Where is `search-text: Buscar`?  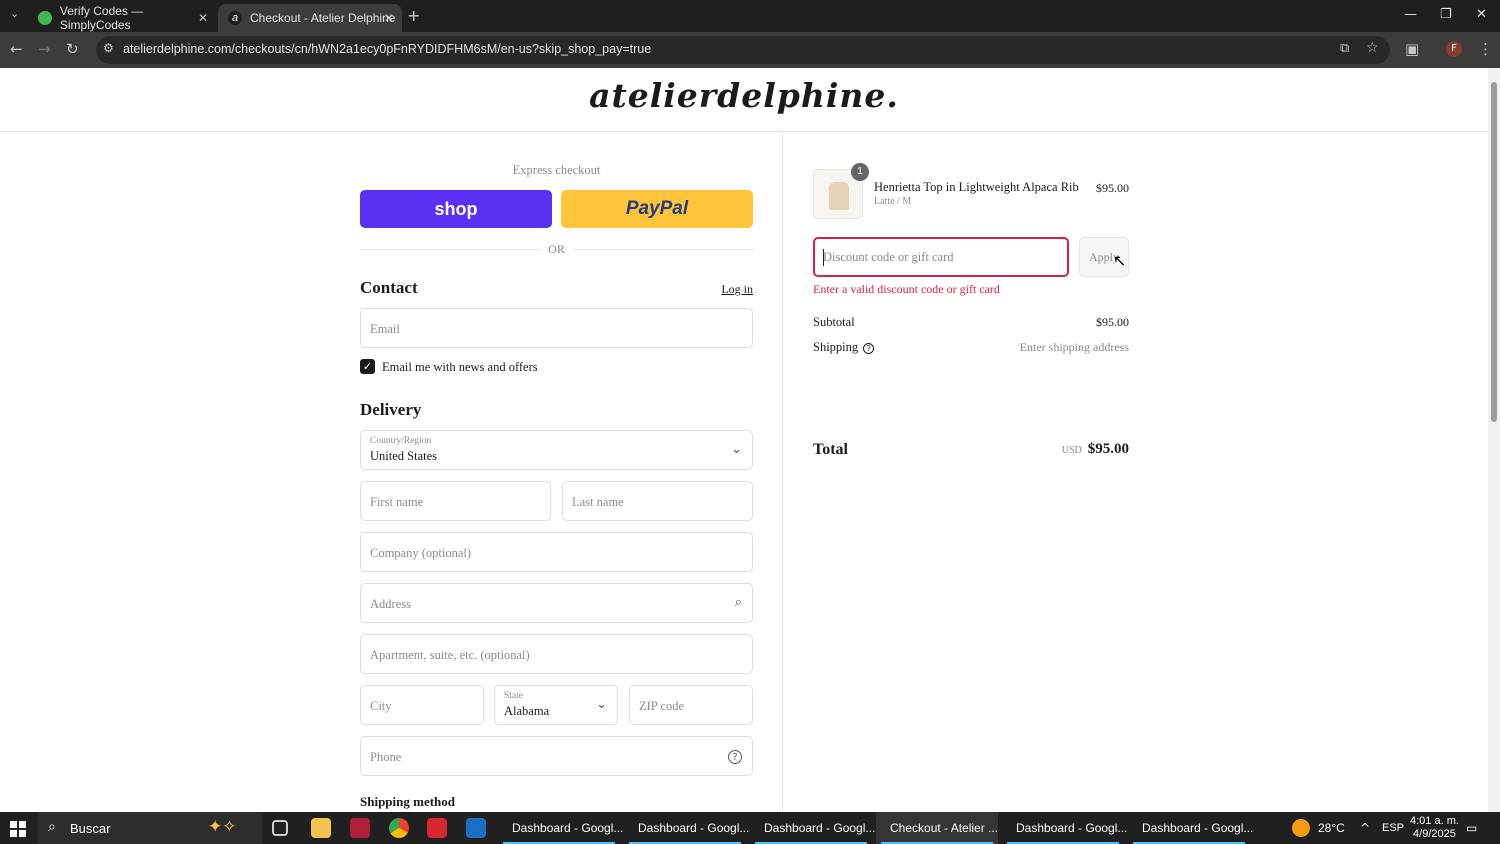
search-text: Buscar is located at coordinates (90, 828).